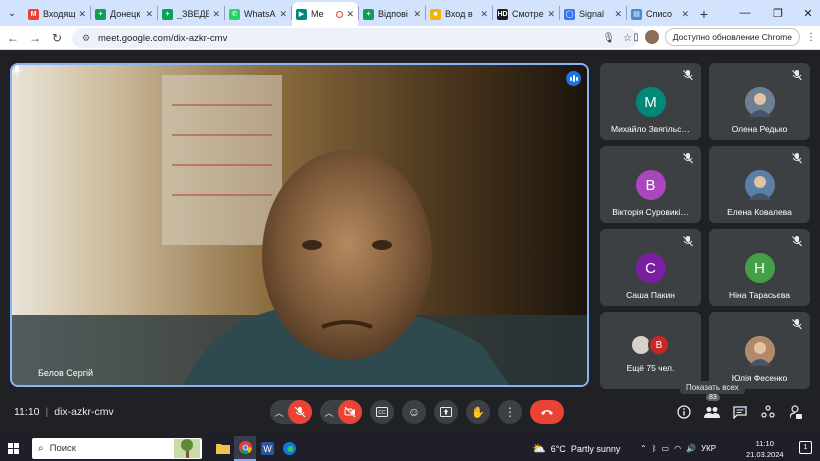  Describe the element at coordinates (764, 443) in the screenshot. I see `clock-time: 11:10` at that location.